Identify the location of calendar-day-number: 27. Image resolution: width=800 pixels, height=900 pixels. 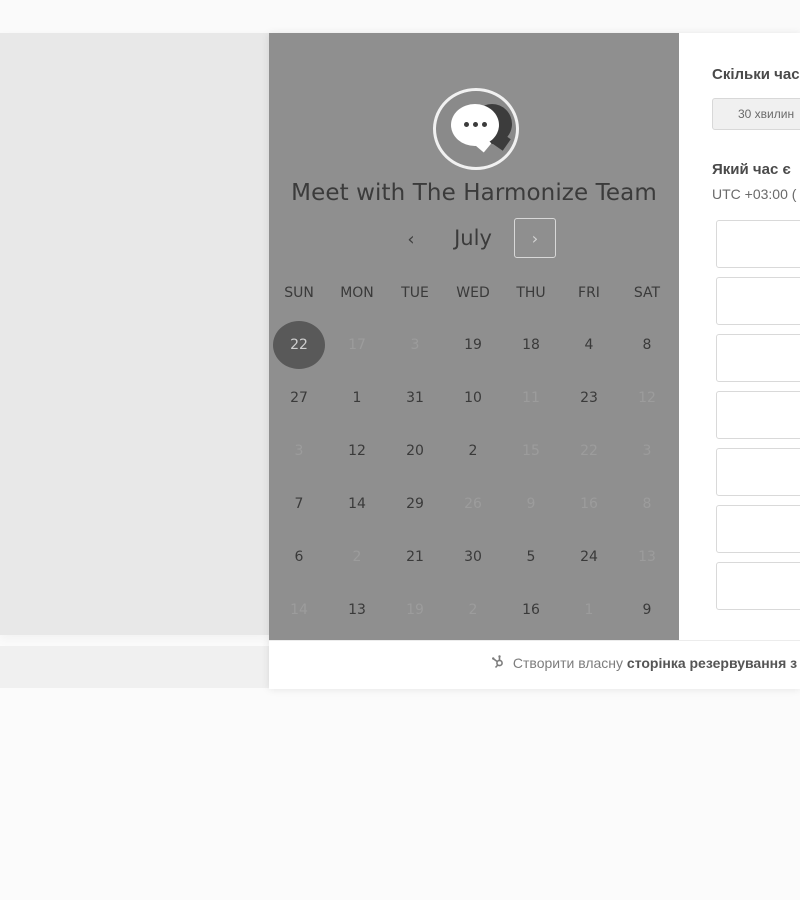
(299, 397).